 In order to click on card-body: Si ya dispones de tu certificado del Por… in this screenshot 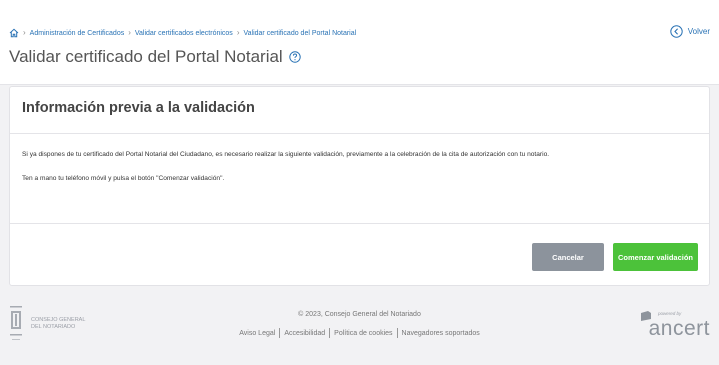, I will do `click(360, 167)`.